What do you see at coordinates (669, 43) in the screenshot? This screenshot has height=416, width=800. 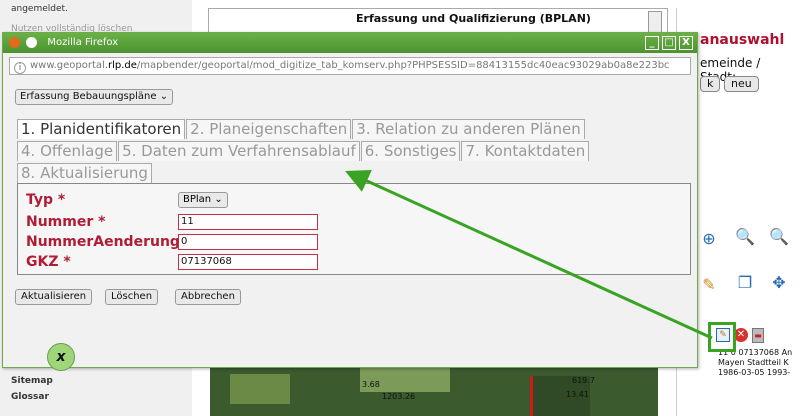 I see `maximize-button: □` at bounding box center [669, 43].